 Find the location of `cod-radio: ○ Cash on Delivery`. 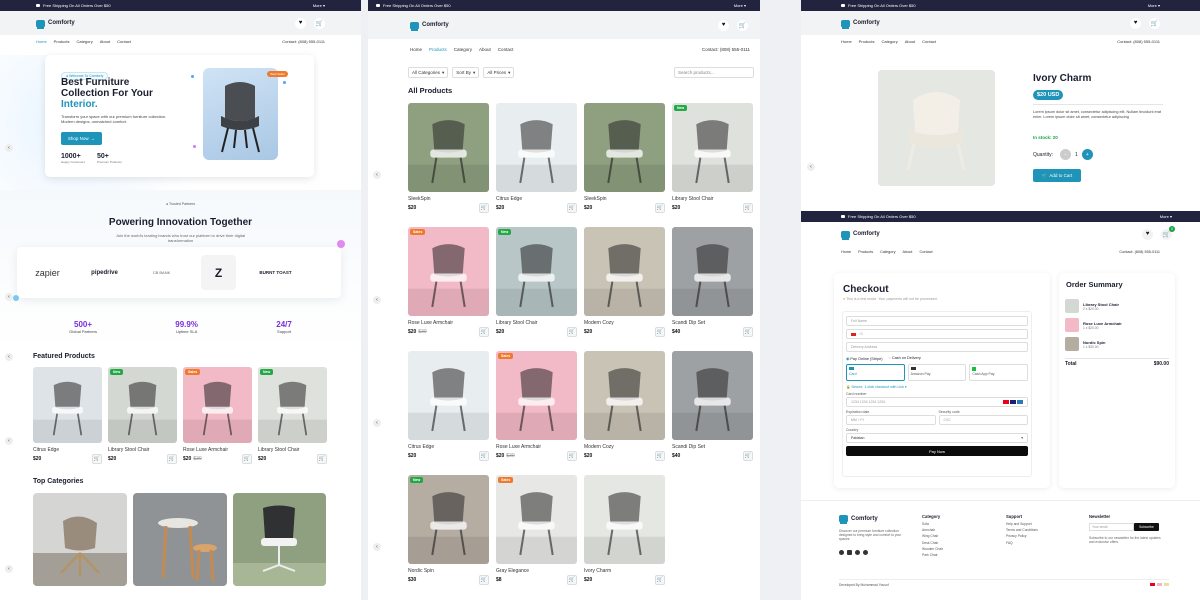

cod-radio: ○ Cash on Delivery is located at coordinates (904, 358).